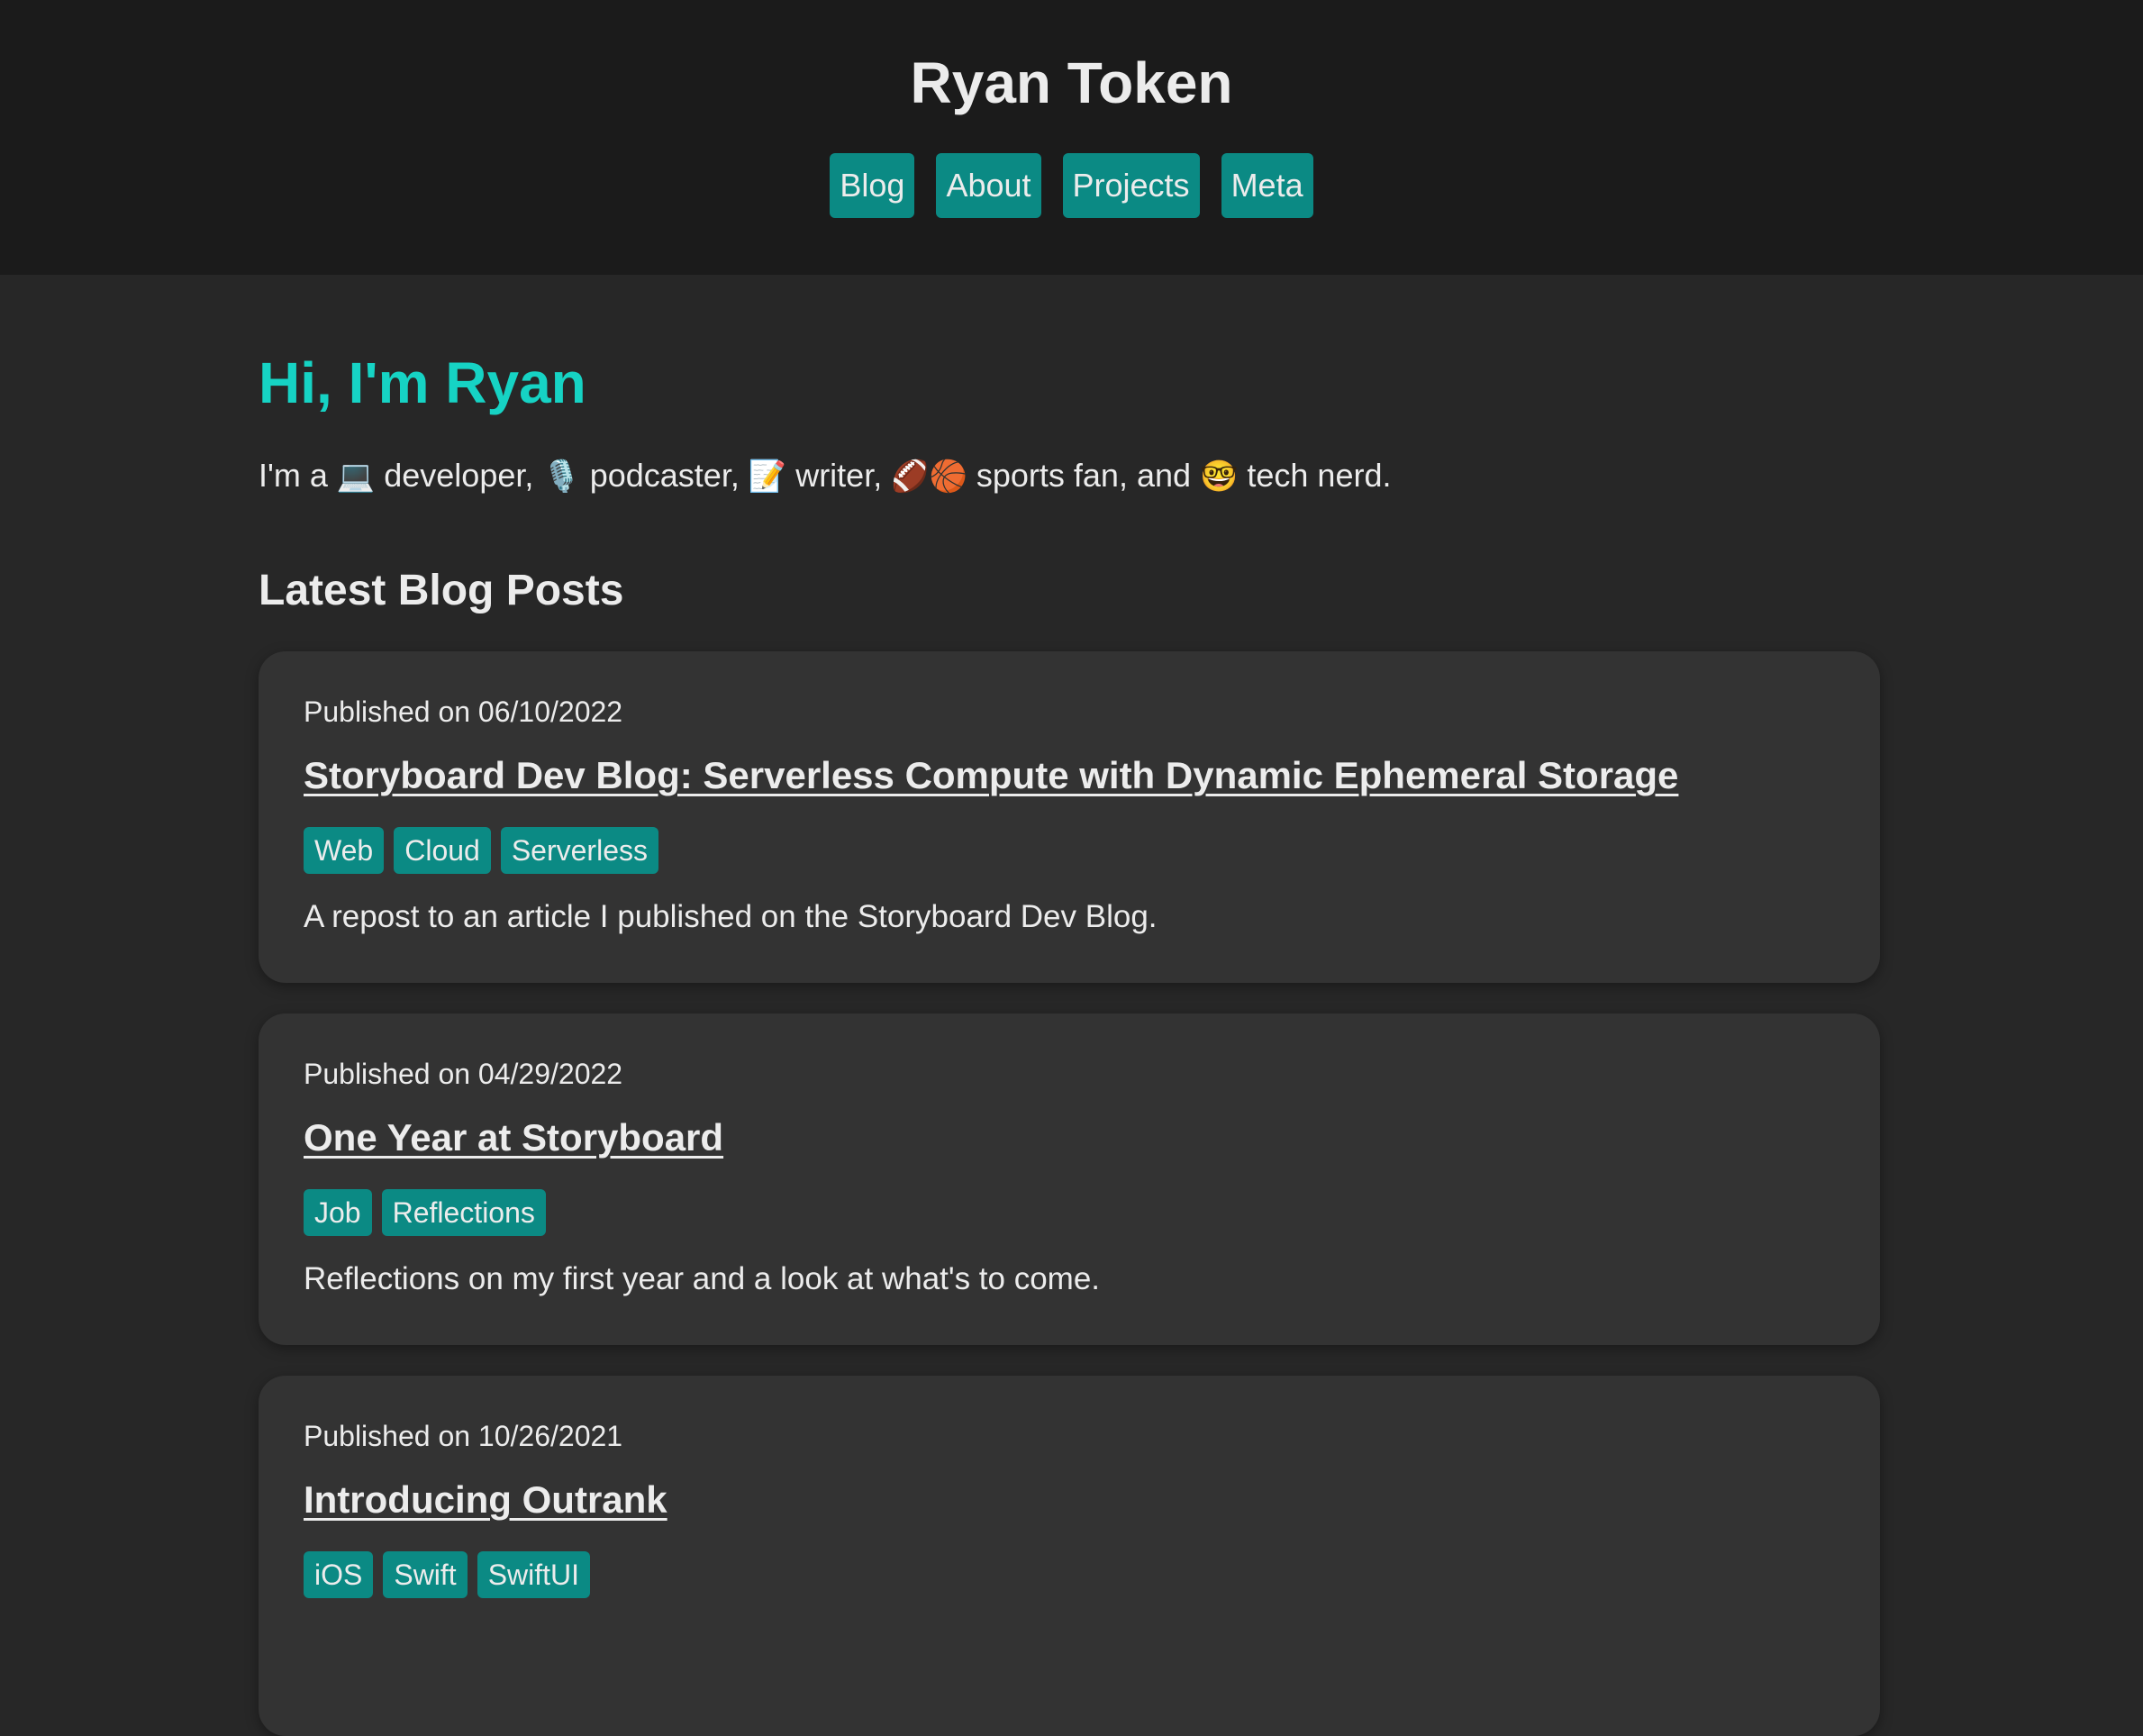 The width and height of the screenshot is (2143, 1736). I want to click on tag-serverless: Serverless, so click(579, 850).